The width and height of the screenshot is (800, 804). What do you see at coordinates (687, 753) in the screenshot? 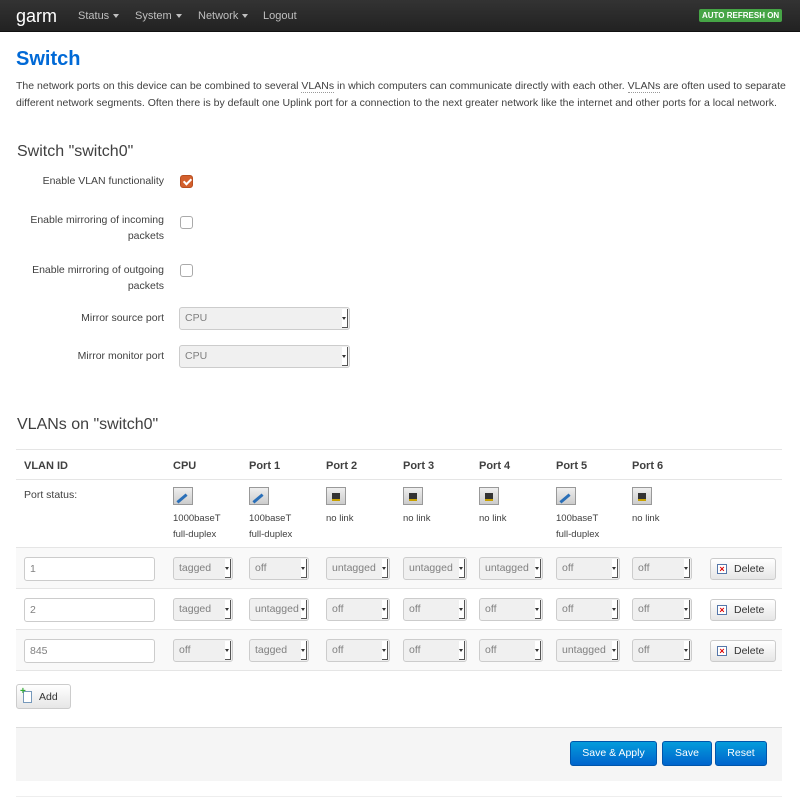
I see `save-button: Save` at bounding box center [687, 753].